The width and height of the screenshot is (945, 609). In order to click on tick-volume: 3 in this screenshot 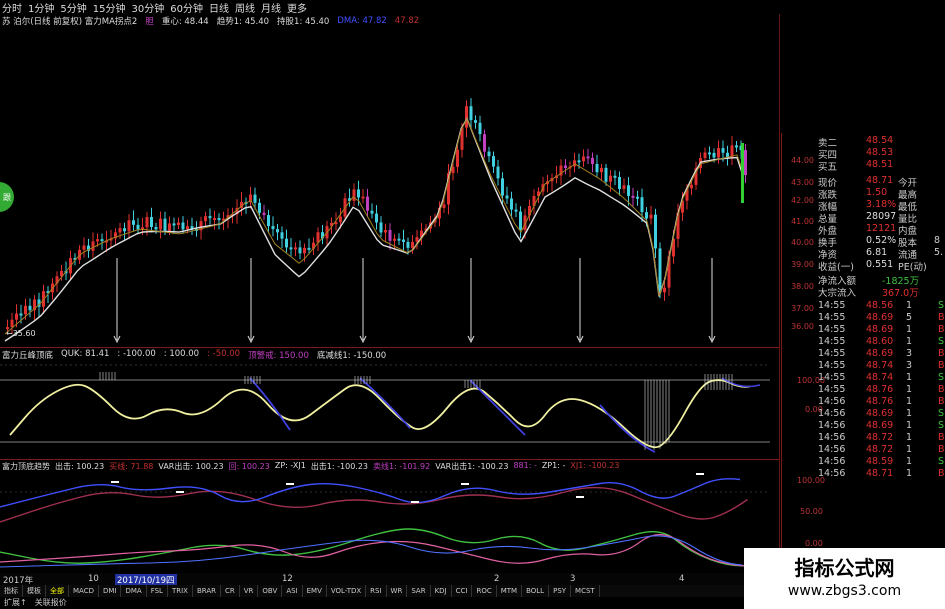, I will do `click(909, 353)`.